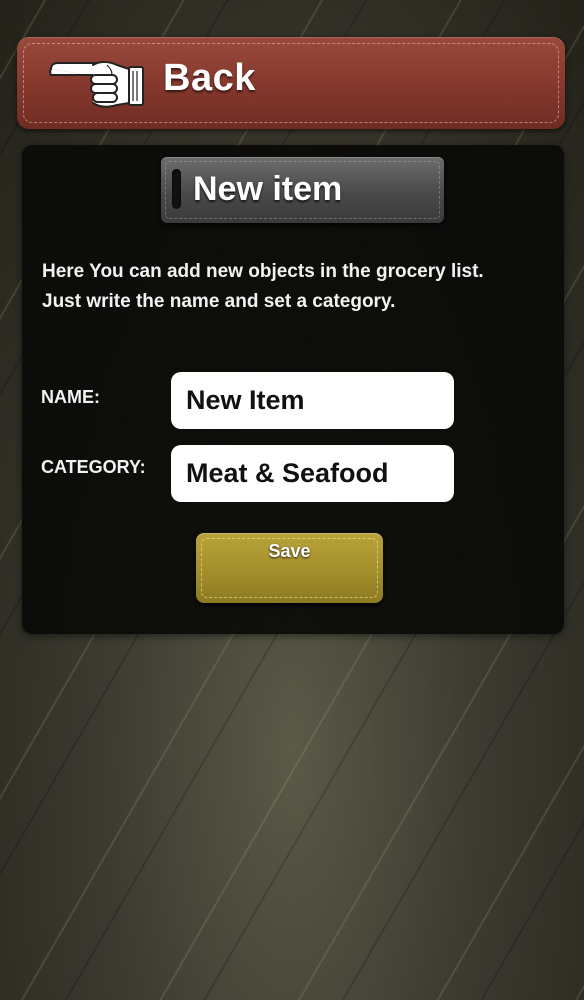  What do you see at coordinates (289, 568) in the screenshot?
I see `save-button: Save` at bounding box center [289, 568].